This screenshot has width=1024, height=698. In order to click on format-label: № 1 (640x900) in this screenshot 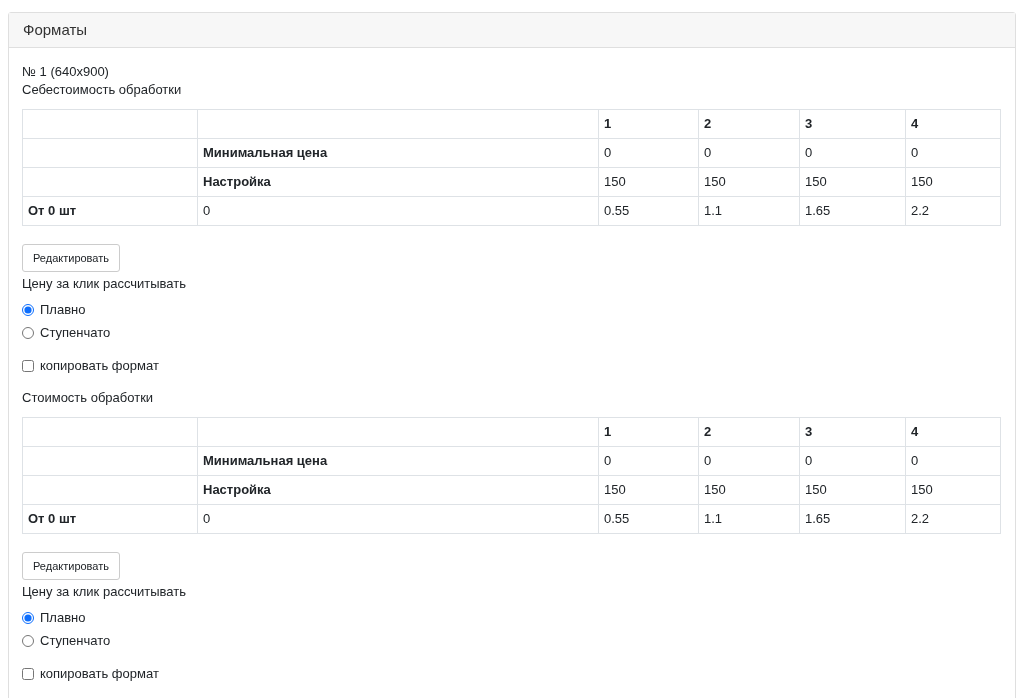, I will do `click(65, 72)`.